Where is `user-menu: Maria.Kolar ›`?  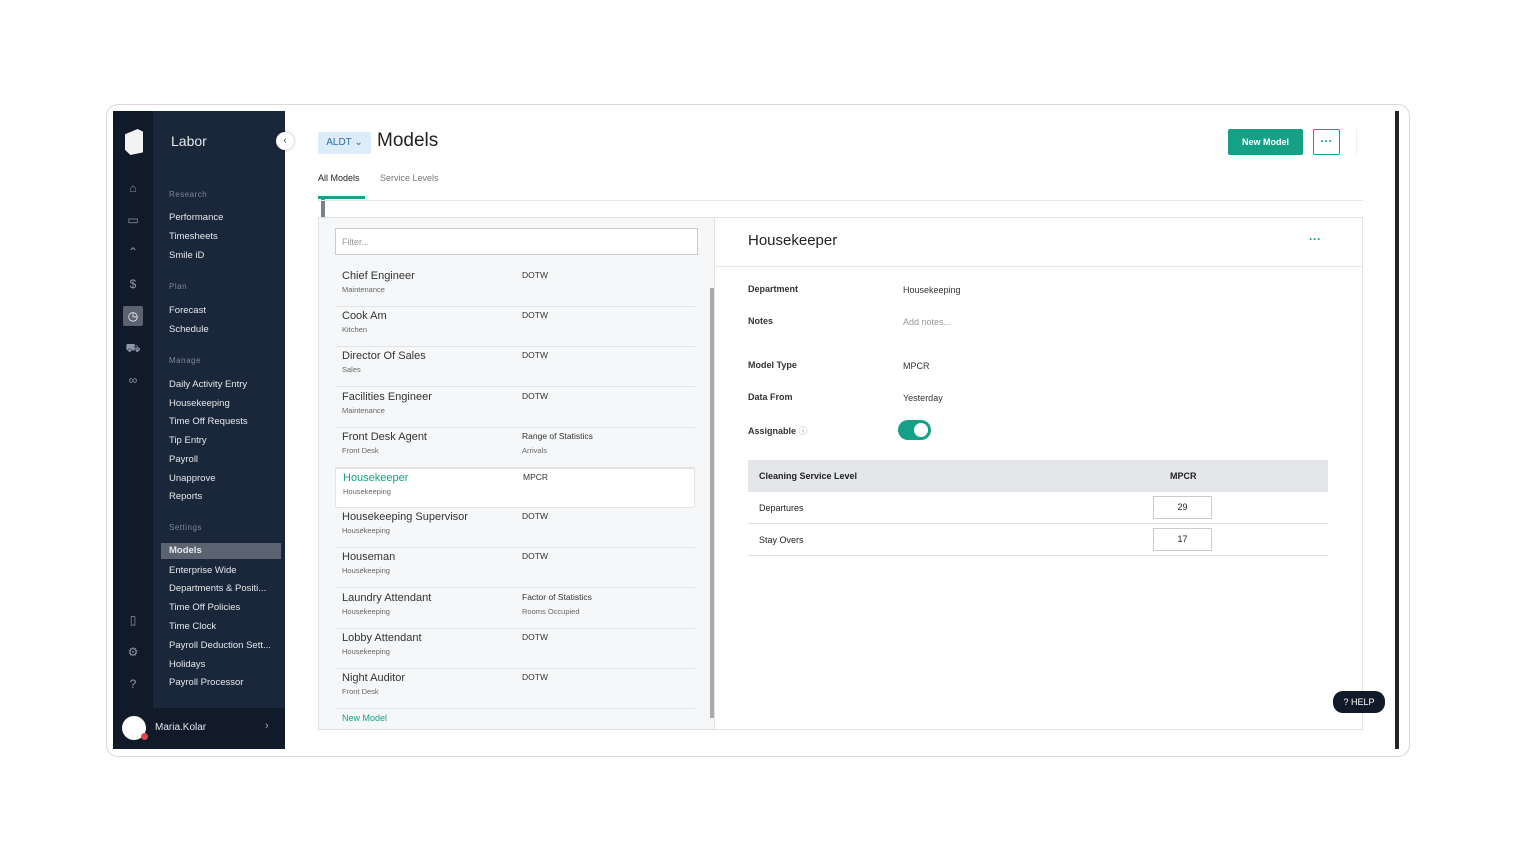 user-menu: Maria.Kolar › is located at coordinates (199, 728).